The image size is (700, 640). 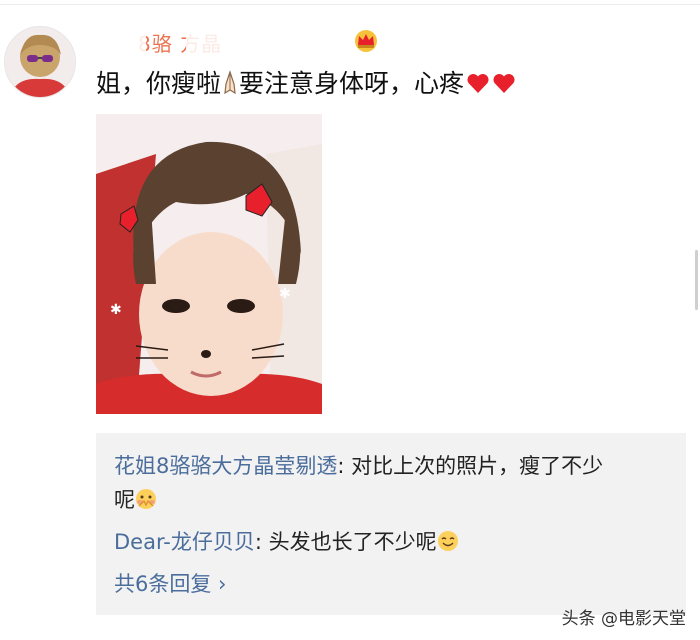 What do you see at coordinates (366, 41) in the screenshot?
I see `crown-icon` at bounding box center [366, 41].